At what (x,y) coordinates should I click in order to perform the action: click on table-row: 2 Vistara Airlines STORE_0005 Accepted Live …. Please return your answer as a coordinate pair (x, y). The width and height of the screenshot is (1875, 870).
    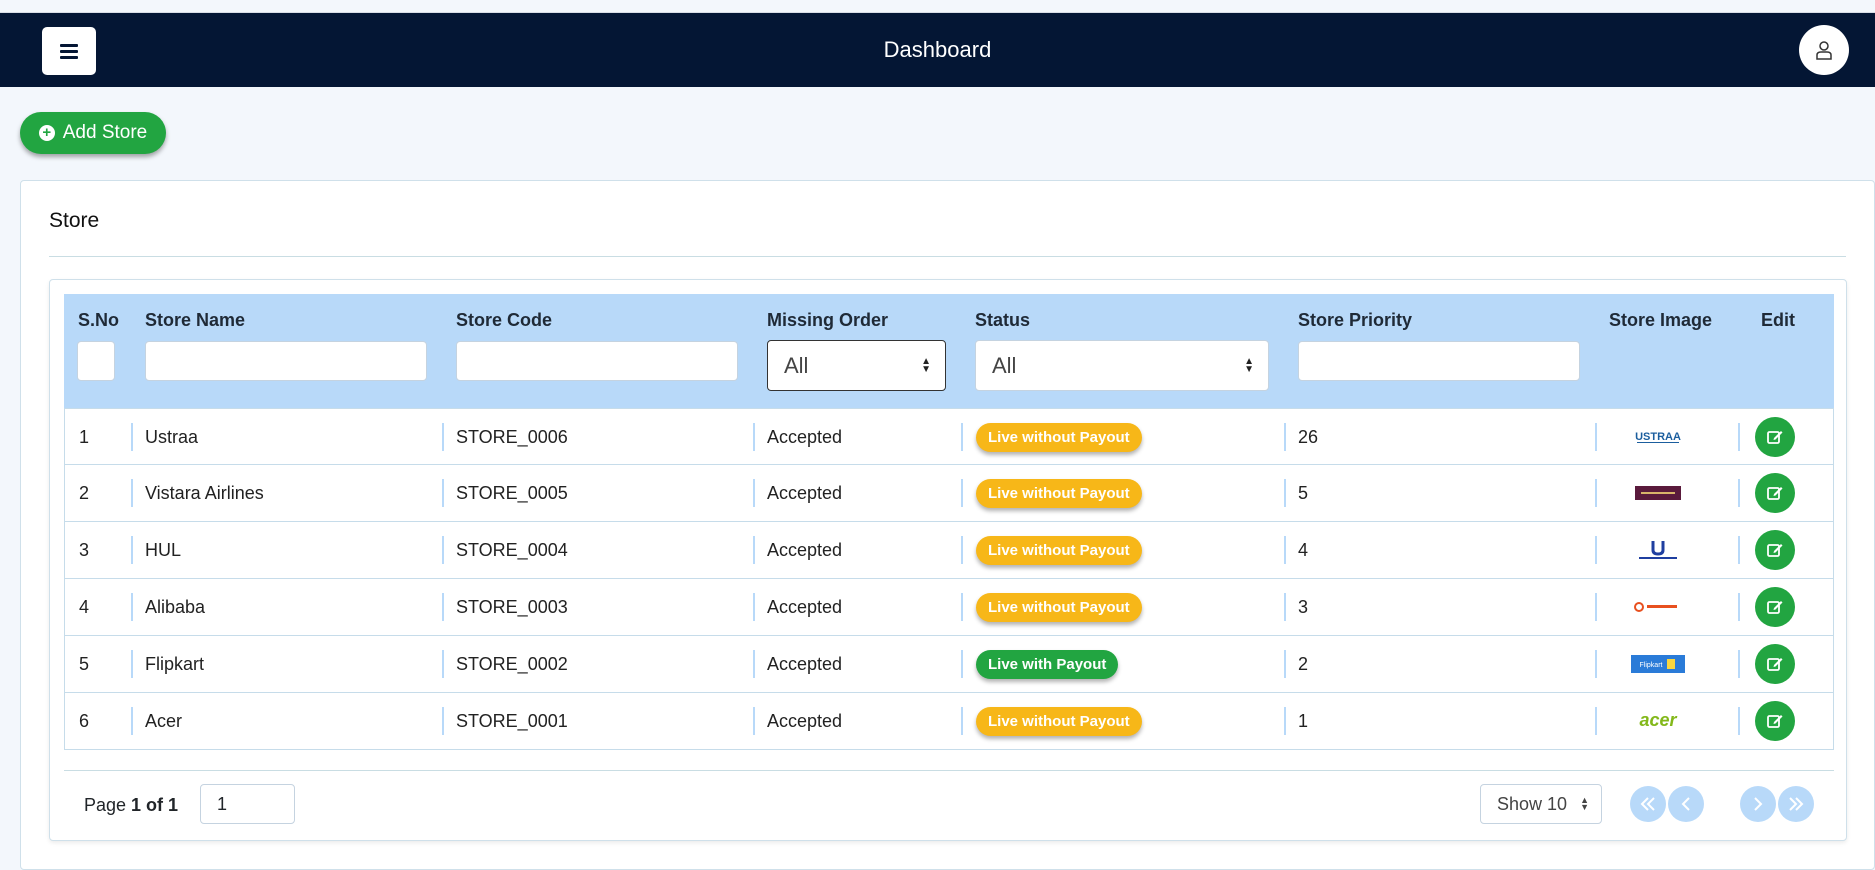
    Looking at the image, I should click on (949, 493).